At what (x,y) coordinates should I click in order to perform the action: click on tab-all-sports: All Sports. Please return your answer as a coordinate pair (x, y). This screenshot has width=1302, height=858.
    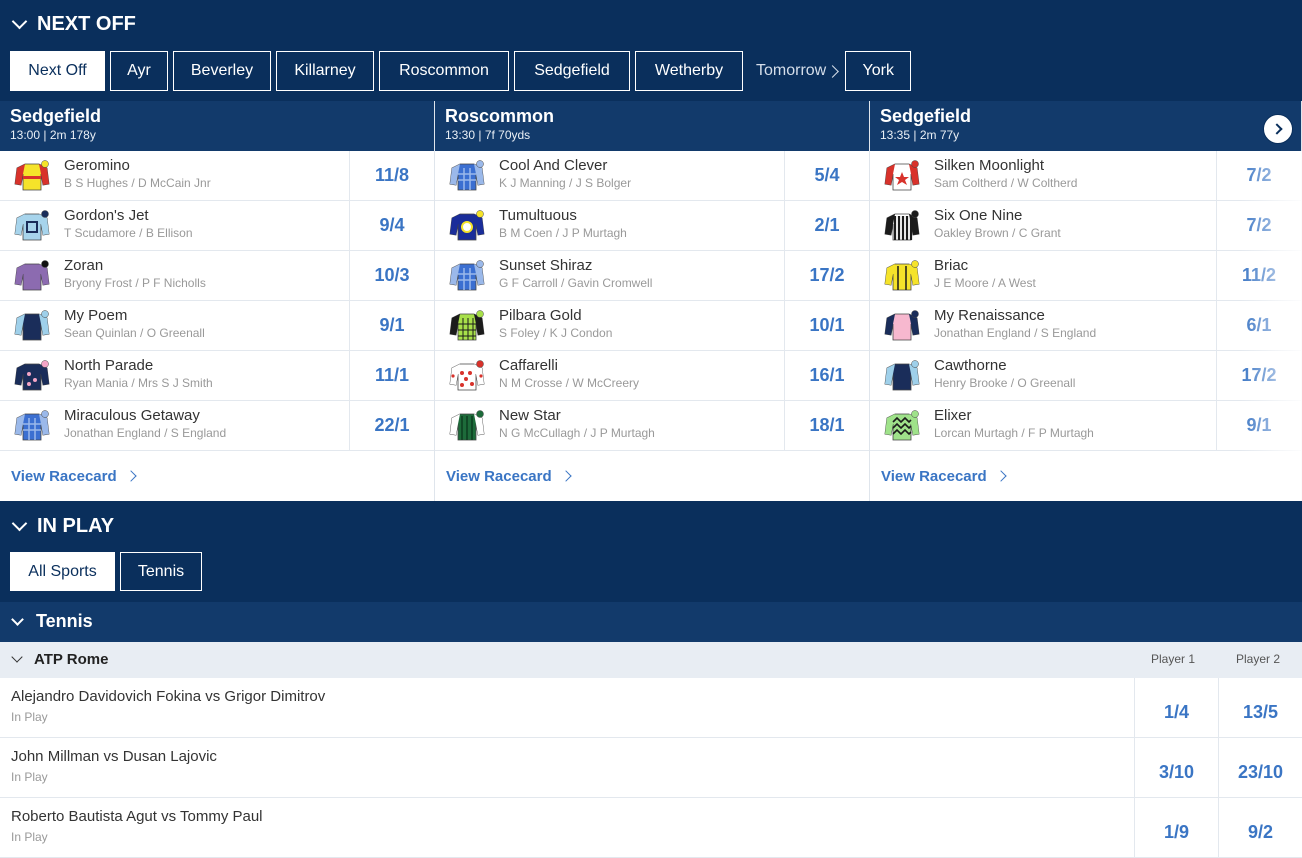
    Looking at the image, I should click on (62, 571).